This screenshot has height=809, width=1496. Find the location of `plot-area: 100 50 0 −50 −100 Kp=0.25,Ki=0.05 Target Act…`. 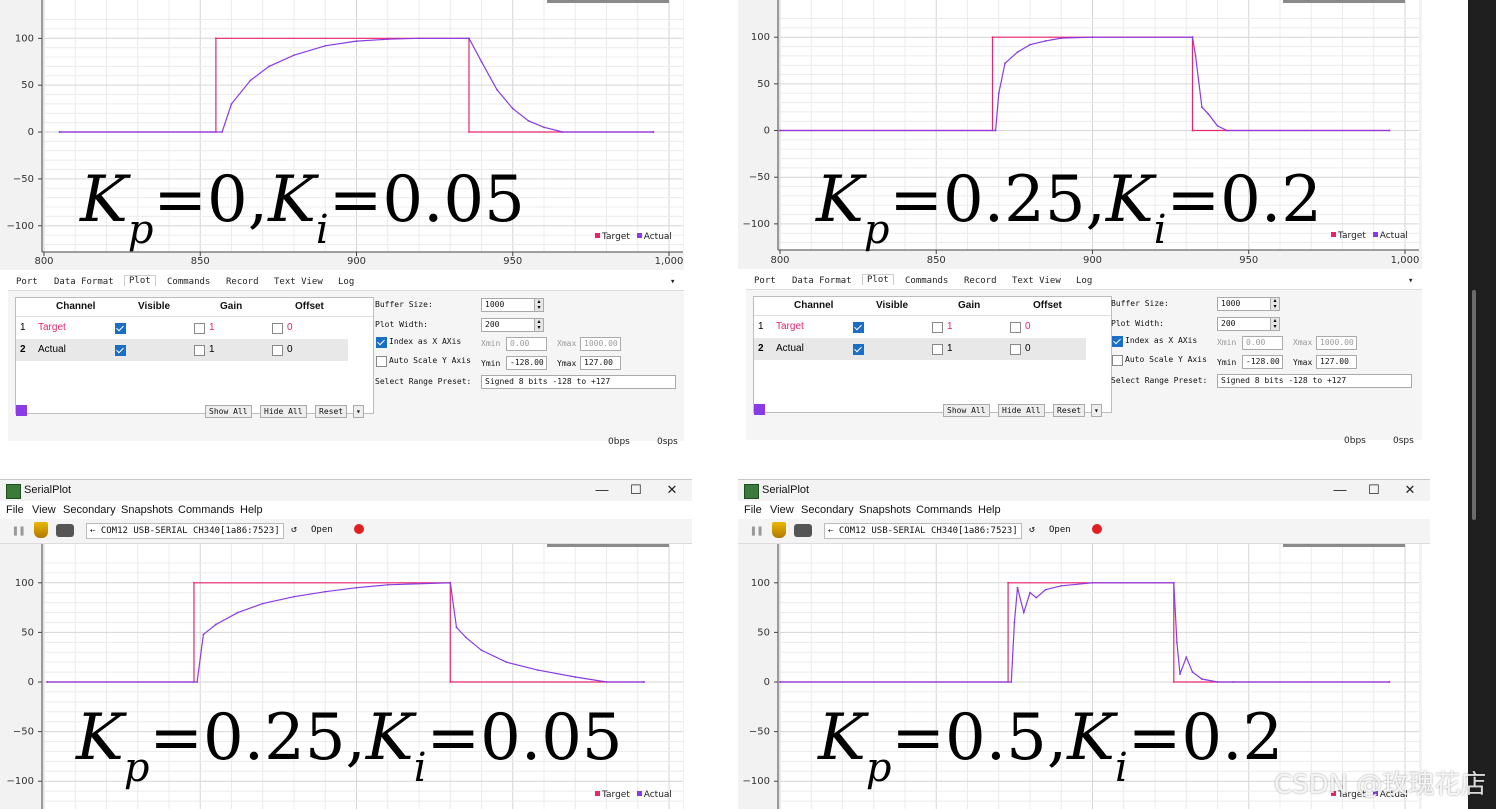

plot-area: 100 50 0 −50 −100 Kp=0.25,Ki=0.05 Target Act… is located at coordinates (342, 676).